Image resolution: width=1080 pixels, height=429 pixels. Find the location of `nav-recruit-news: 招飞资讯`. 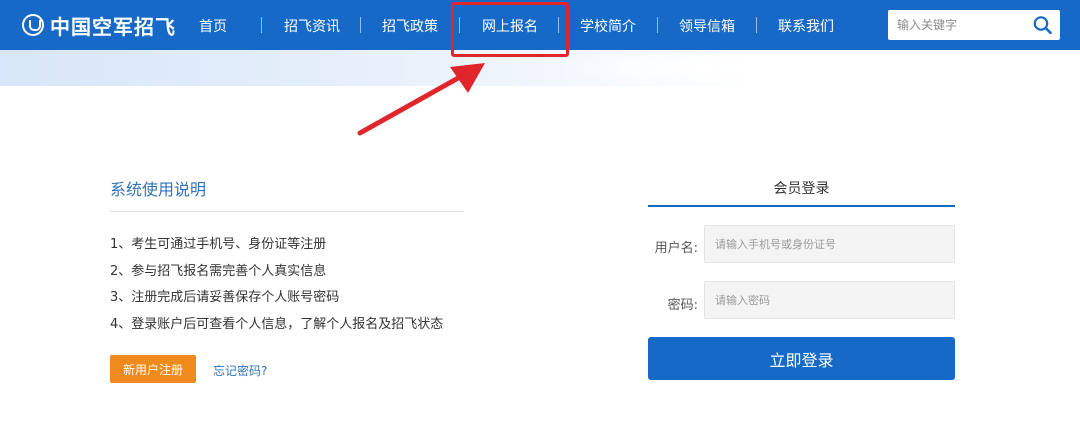

nav-recruit-news: 招飞资讯 is located at coordinates (312, 26).